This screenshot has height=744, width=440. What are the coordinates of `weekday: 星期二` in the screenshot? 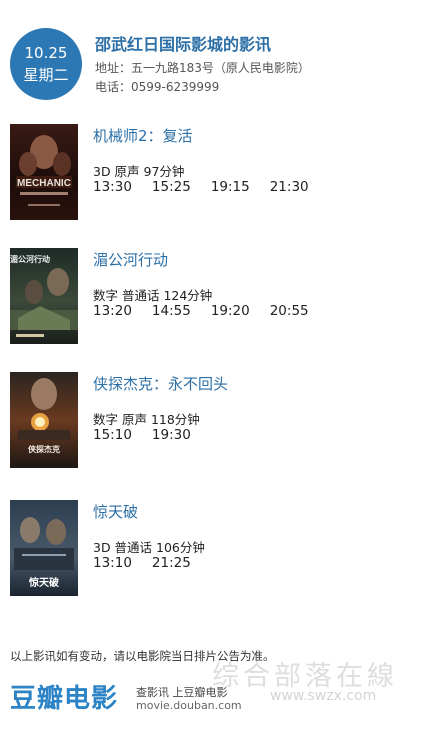 It's located at (46, 75).